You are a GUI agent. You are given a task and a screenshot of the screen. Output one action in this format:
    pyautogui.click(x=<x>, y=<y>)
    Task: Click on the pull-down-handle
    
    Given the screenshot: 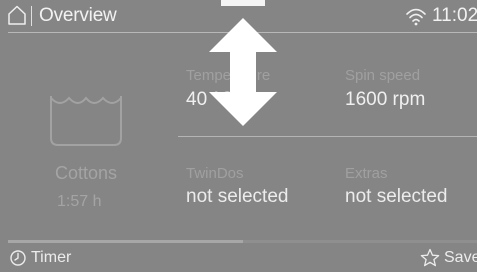 What is the action you would take?
    pyautogui.click(x=243, y=3)
    